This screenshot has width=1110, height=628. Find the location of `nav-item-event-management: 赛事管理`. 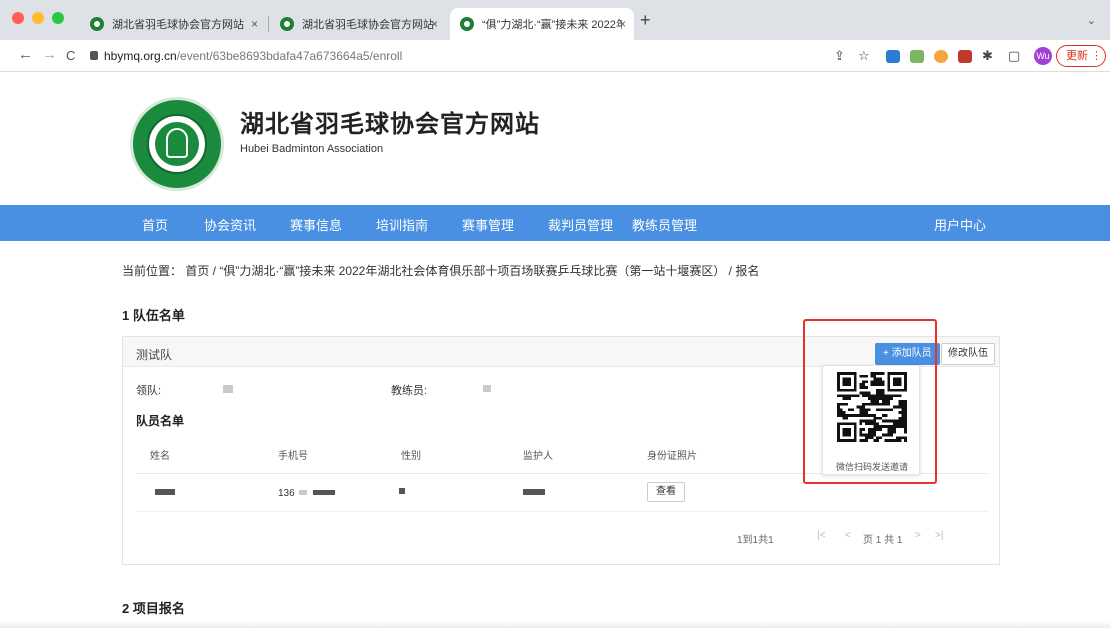

nav-item-event-management: 赛事管理 is located at coordinates (488, 224).